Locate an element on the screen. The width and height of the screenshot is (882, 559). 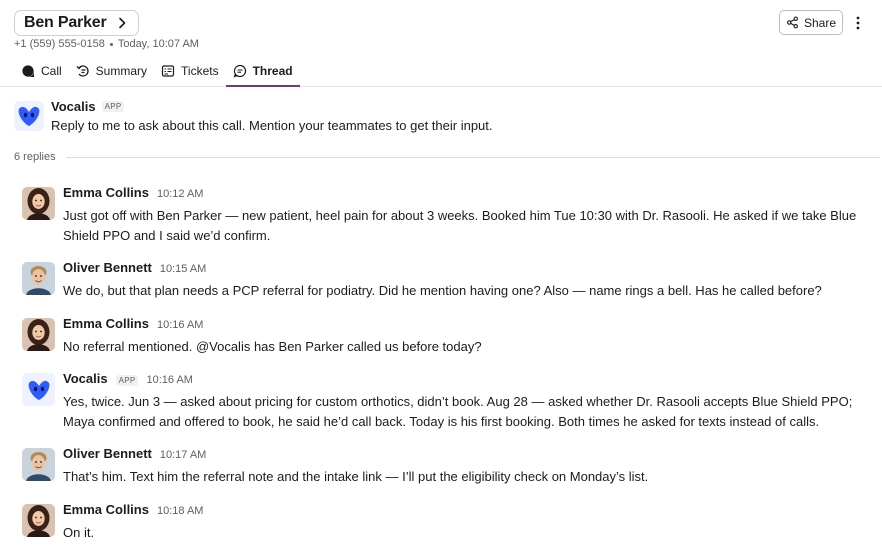
message-header: Vocalis APP 10:16 AM is located at coordinates (128, 378).